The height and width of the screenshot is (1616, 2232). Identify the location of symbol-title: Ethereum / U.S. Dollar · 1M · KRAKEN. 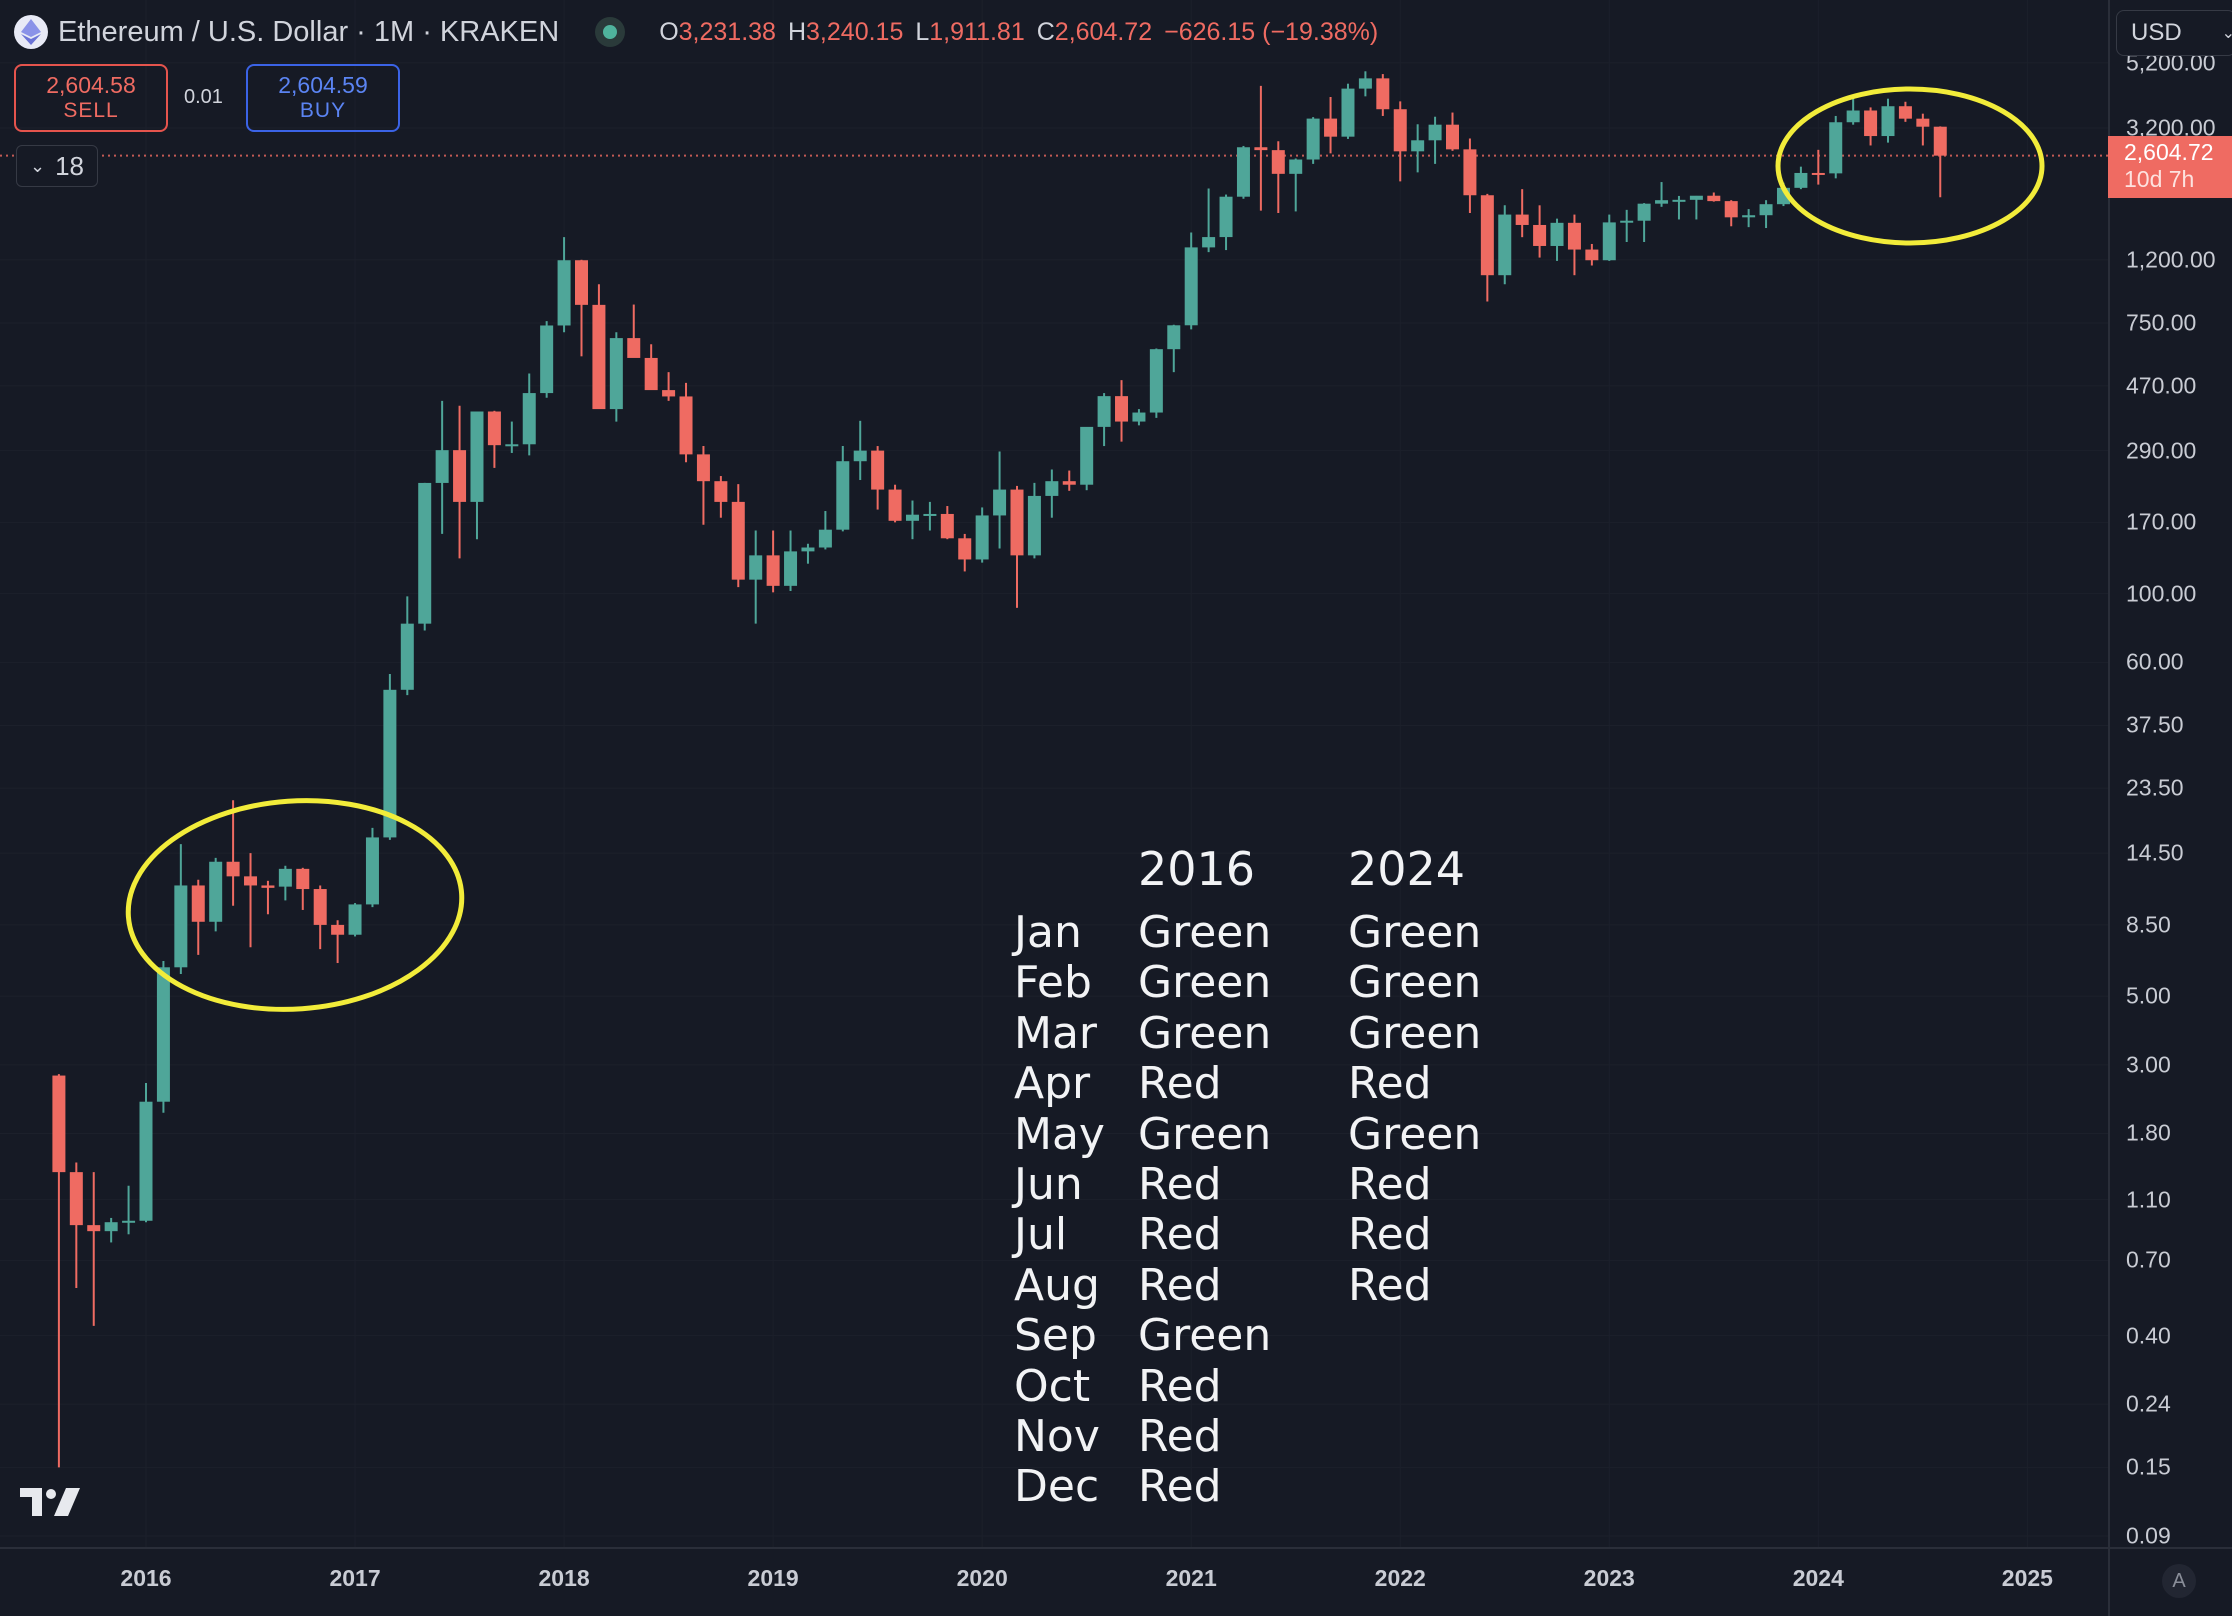
(308, 32).